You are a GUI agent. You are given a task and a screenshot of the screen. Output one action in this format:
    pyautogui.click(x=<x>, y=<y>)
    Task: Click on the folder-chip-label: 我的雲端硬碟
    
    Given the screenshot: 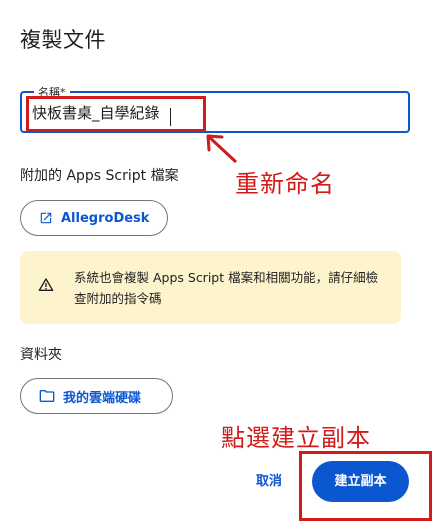 What is the action you would take?
    pyautogui.click(x=102, y=398)
    